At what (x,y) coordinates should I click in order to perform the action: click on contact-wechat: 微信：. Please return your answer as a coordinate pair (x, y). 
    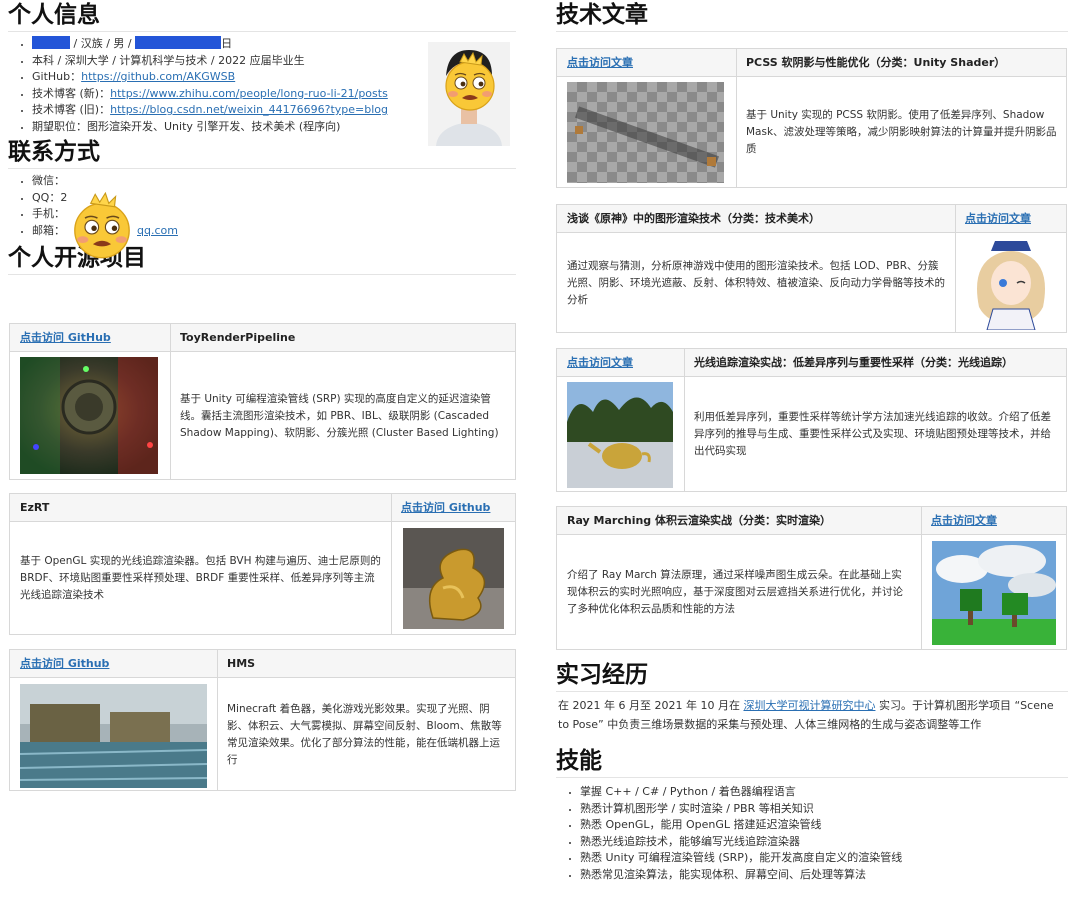
    Looking at the image, I should click on (274, 181).